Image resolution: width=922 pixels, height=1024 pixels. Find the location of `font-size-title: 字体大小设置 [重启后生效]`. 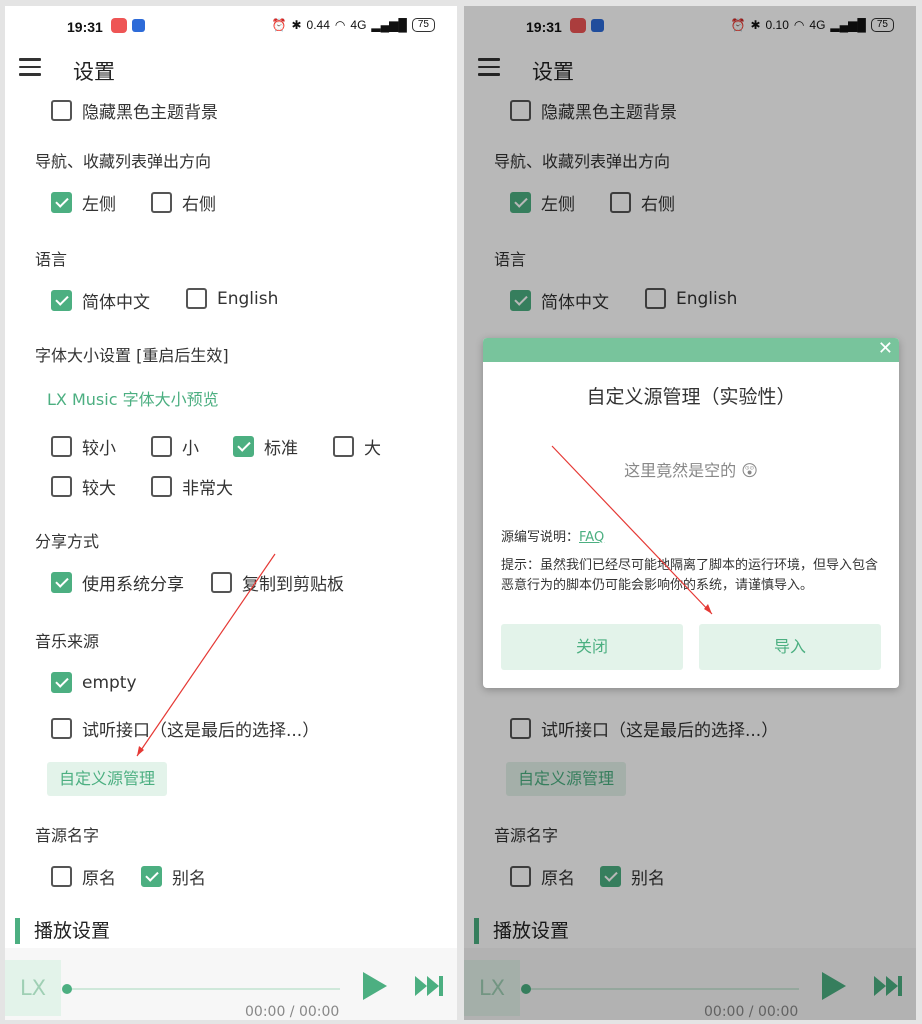

font-size-title: 字体大小设置 [重启后生效] is located at coordinates (132, 355).